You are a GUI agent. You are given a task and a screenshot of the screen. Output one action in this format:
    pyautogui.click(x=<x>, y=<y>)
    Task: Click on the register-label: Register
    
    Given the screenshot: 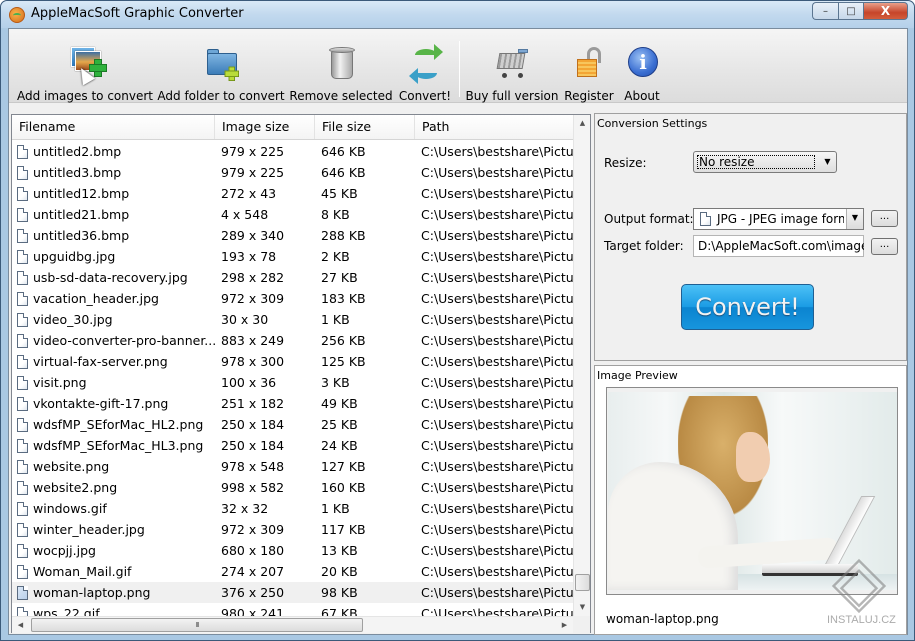 What is the action you would take?
    pyautogui.click(x=589, y=96)
    